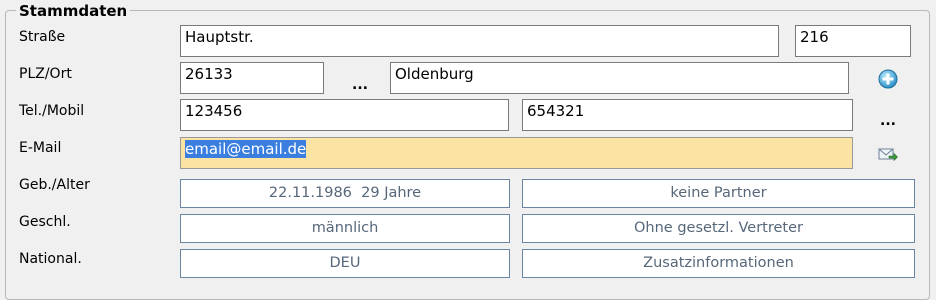  I want to click on birth-age-button: 22.11.1986 29 Jahre, so click(345, 193).